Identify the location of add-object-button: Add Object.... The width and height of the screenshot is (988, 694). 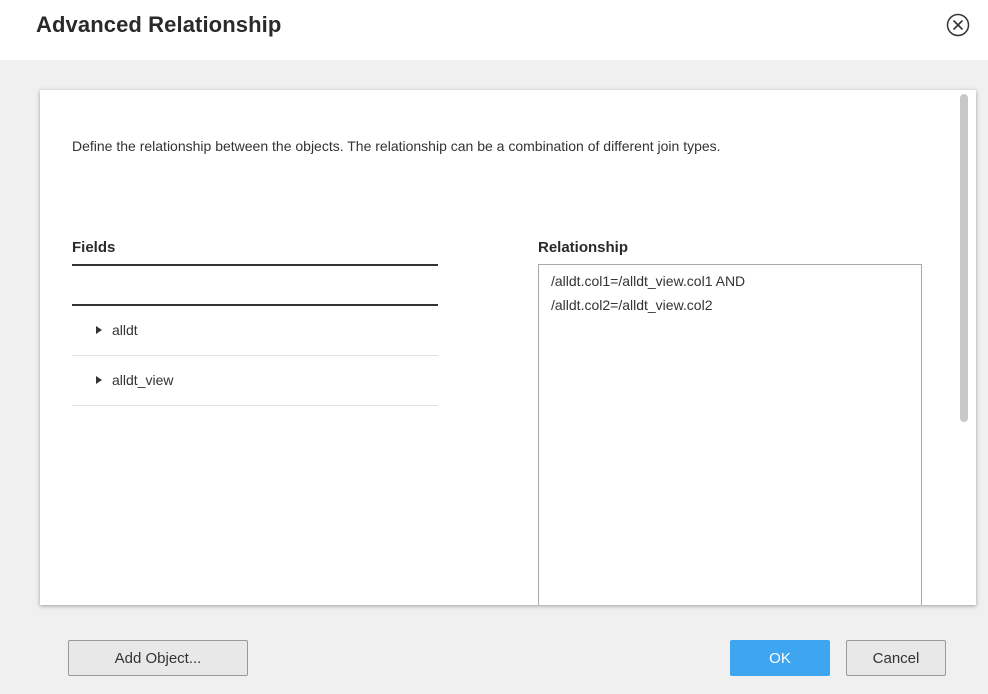
(158, 658).